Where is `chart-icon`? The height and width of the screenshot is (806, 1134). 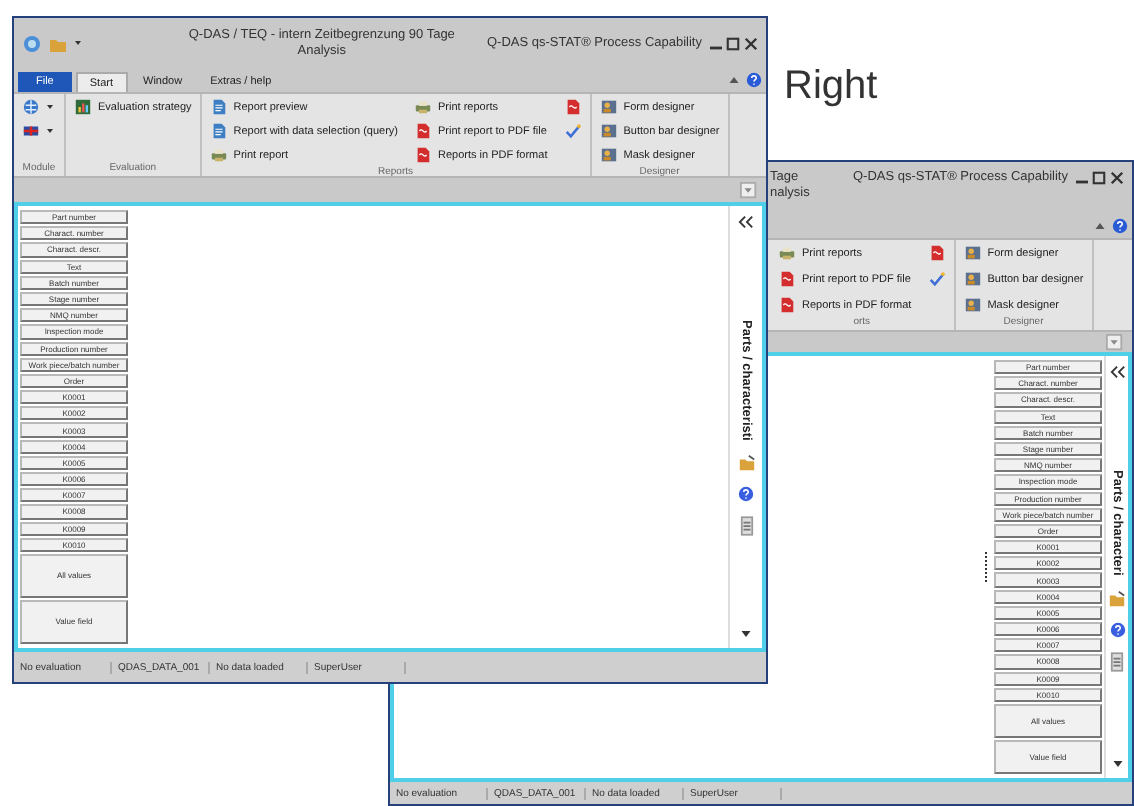
chart-icon is located at coordinates (83, 107).